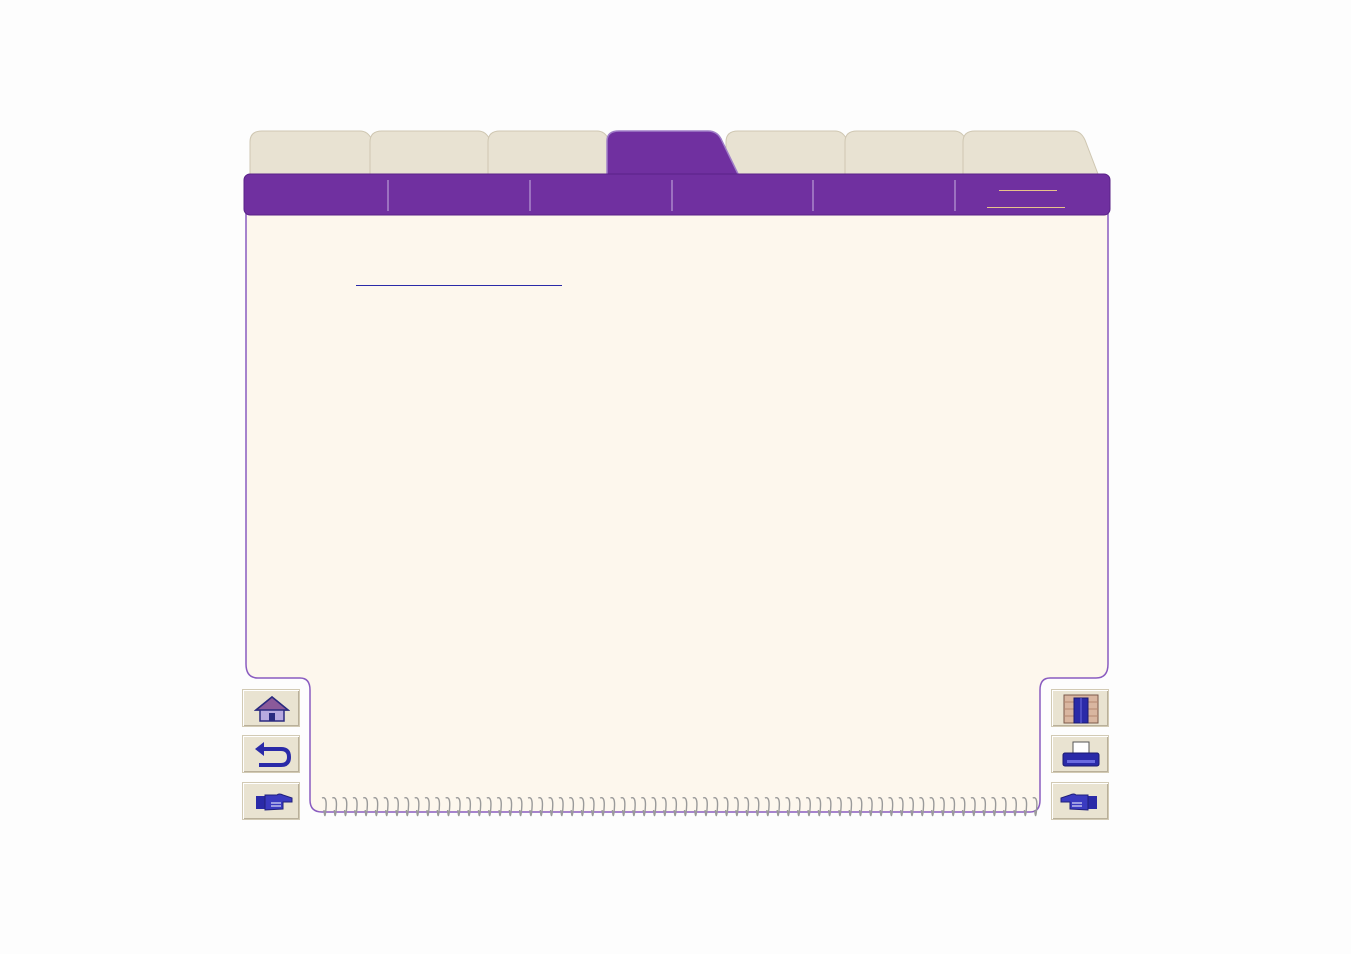 The width and height of the screenshot is (1351, 954). What do you see at coordinates (273, 754) in the screenshot?
I see `back-arrow-icon` at bounding box center [273, 754].